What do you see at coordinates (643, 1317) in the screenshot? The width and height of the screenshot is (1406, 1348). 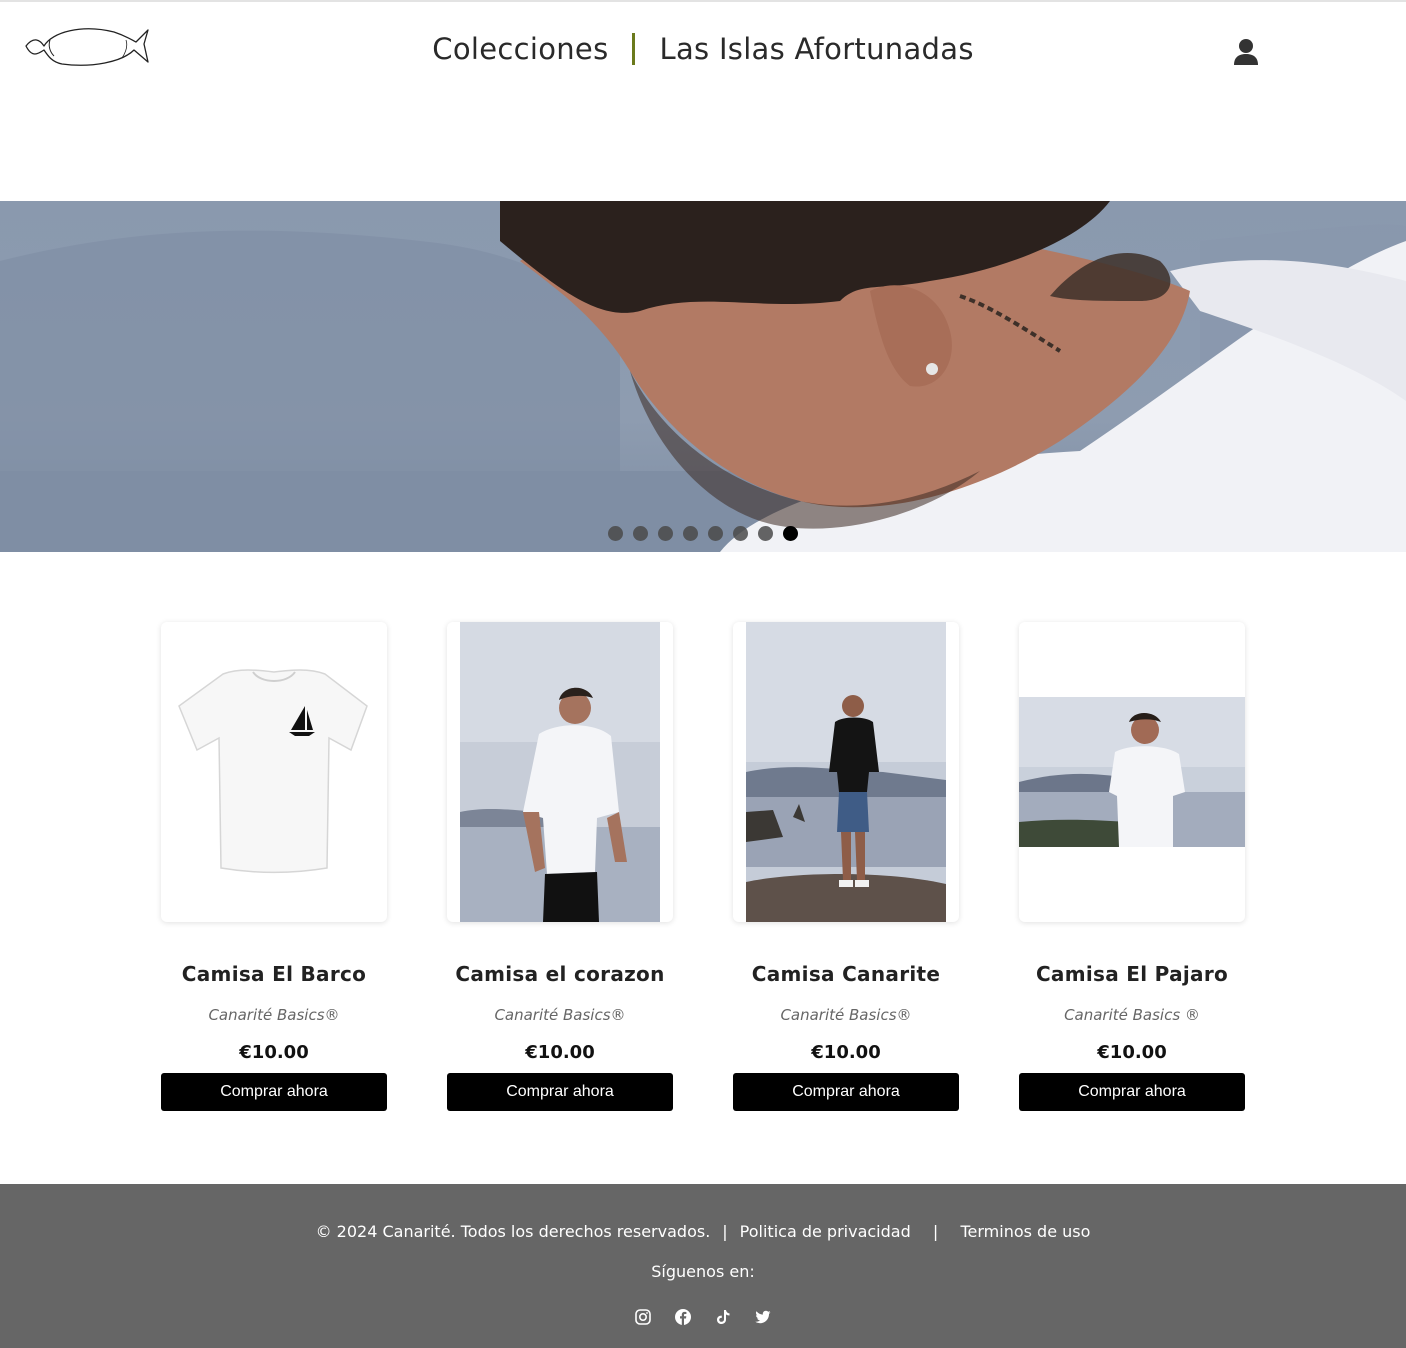 I see `instagram-icon` at bounding box center [643, 1317].